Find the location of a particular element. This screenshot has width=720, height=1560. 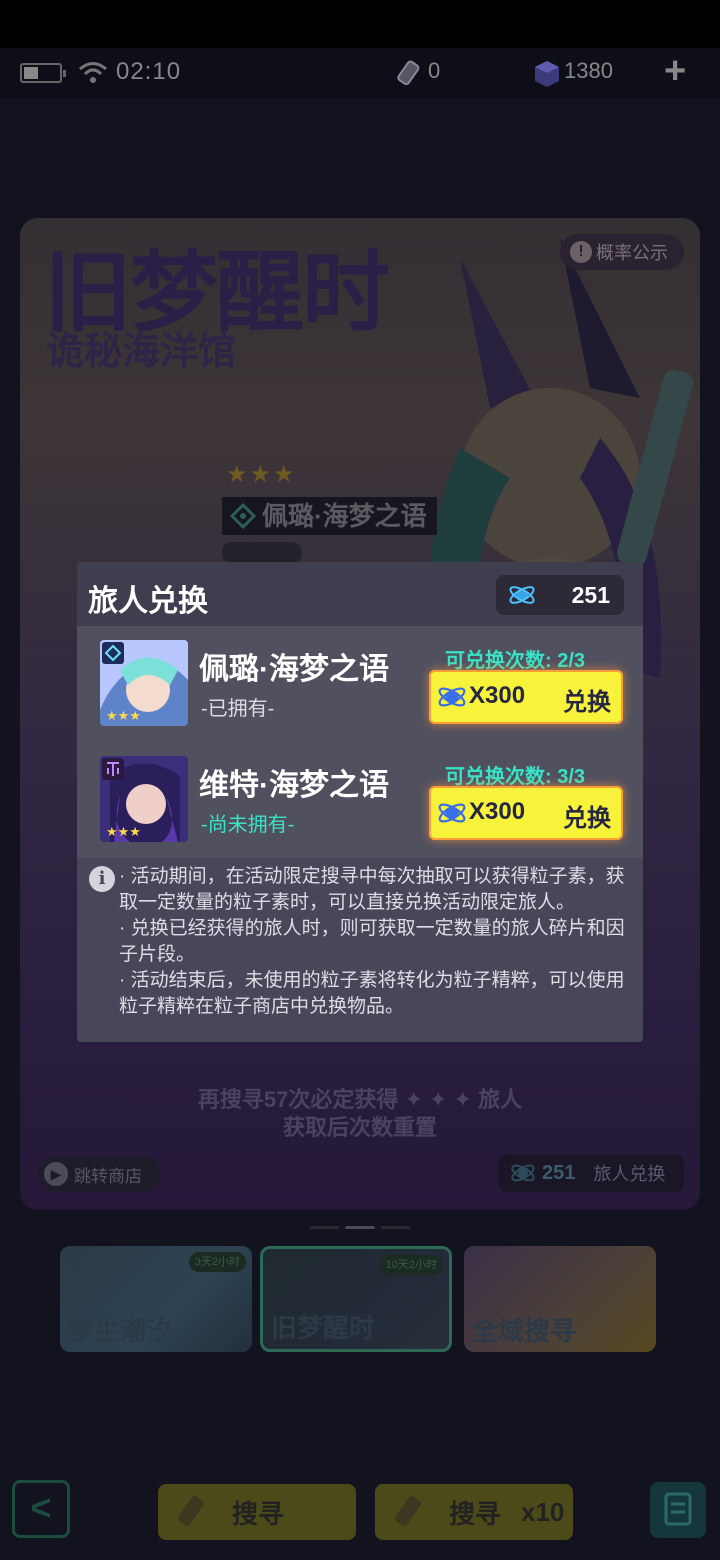

banner-tab-1: 3天2小时 梦生潮汐 is located at coordinates (156, 1299).